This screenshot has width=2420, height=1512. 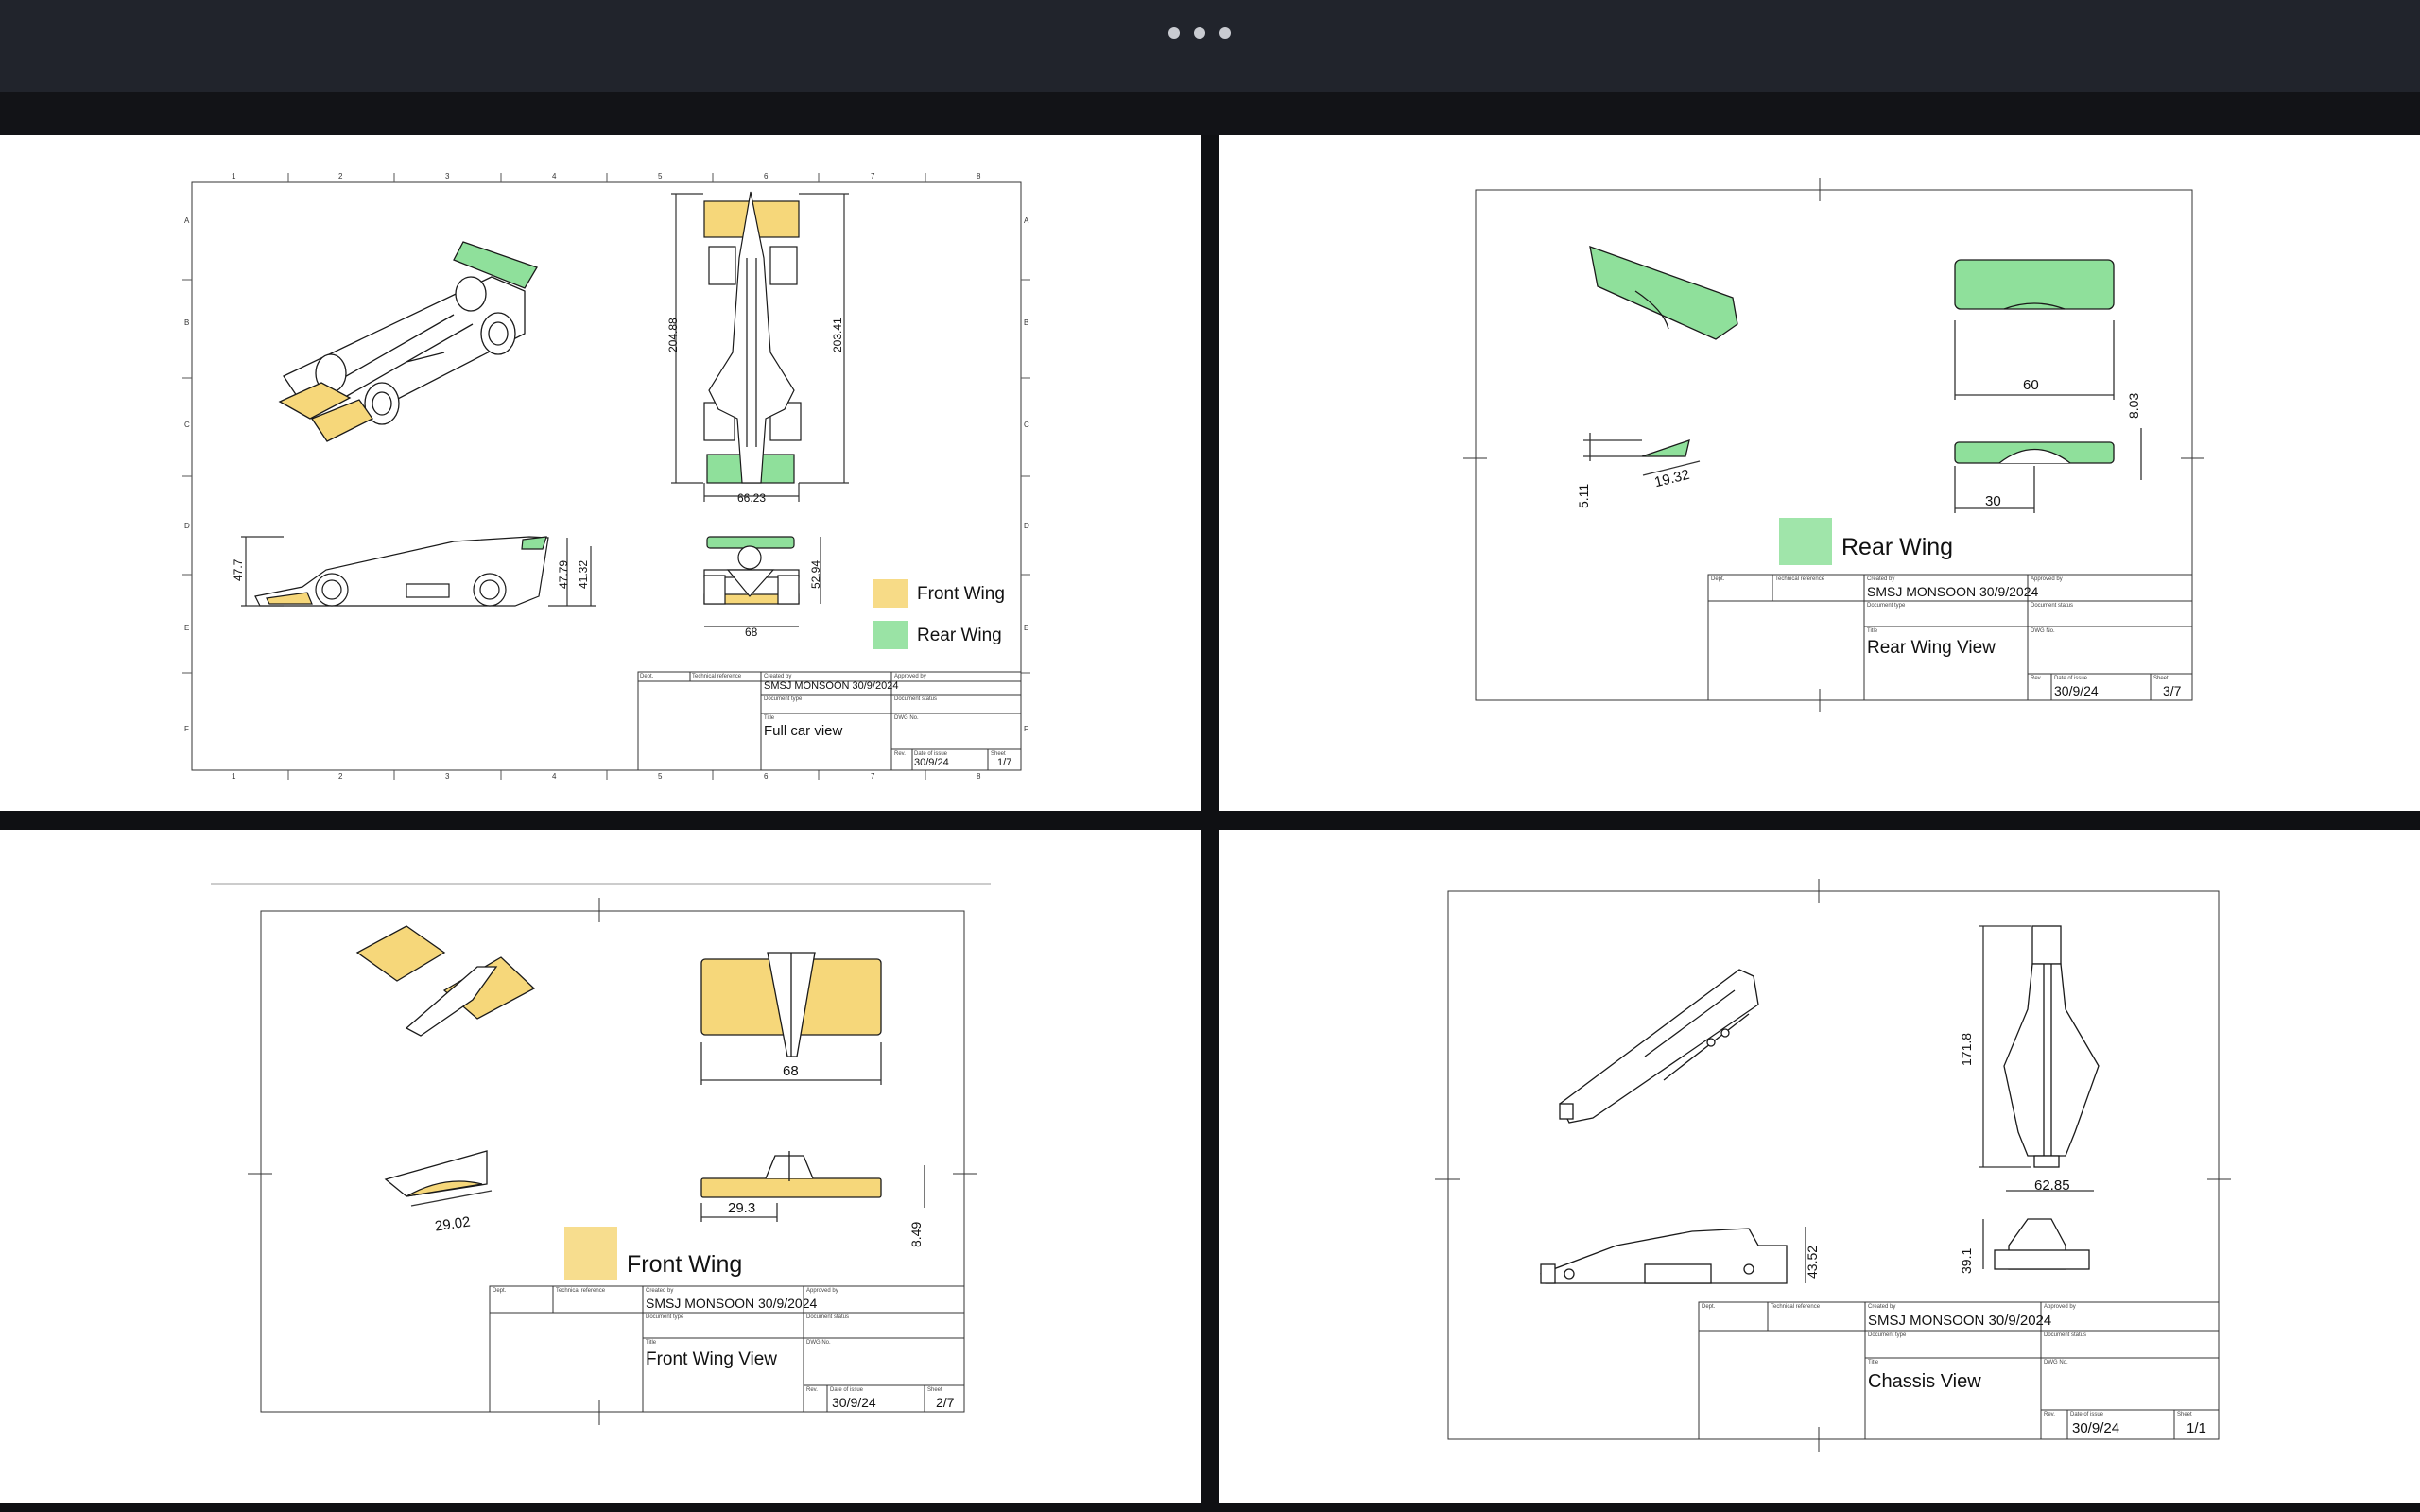 I want to click on dimension-label: 66.23, so click(x=752, y=498).